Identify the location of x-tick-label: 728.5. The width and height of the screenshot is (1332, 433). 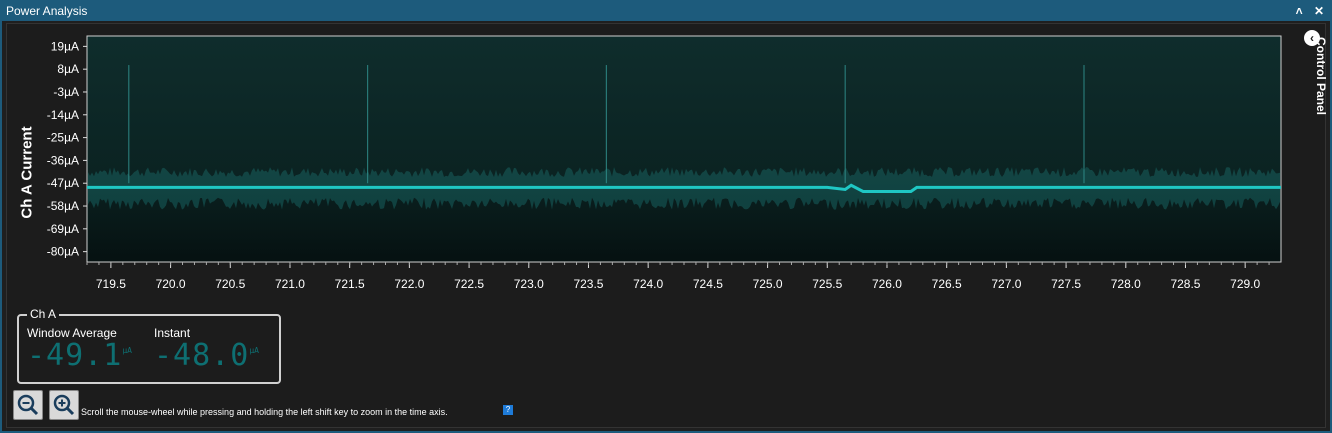
(1185, 284).